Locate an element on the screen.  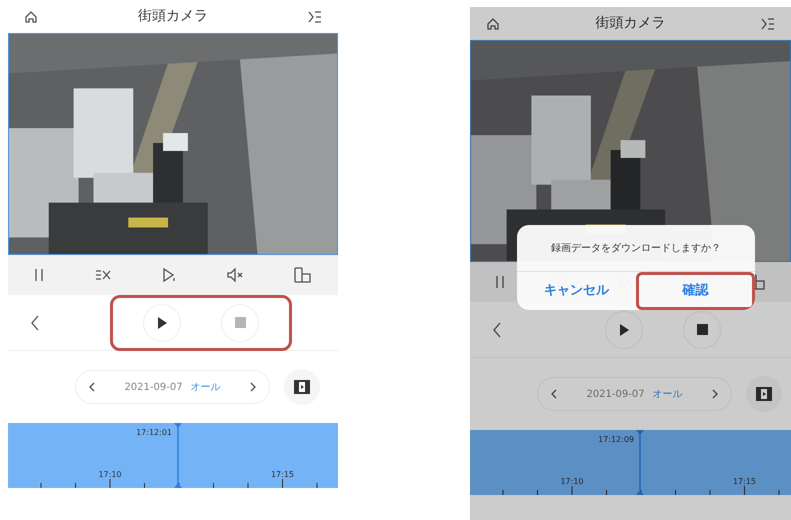
dialog-button: キャンセル is located at coordinates (576, 291).